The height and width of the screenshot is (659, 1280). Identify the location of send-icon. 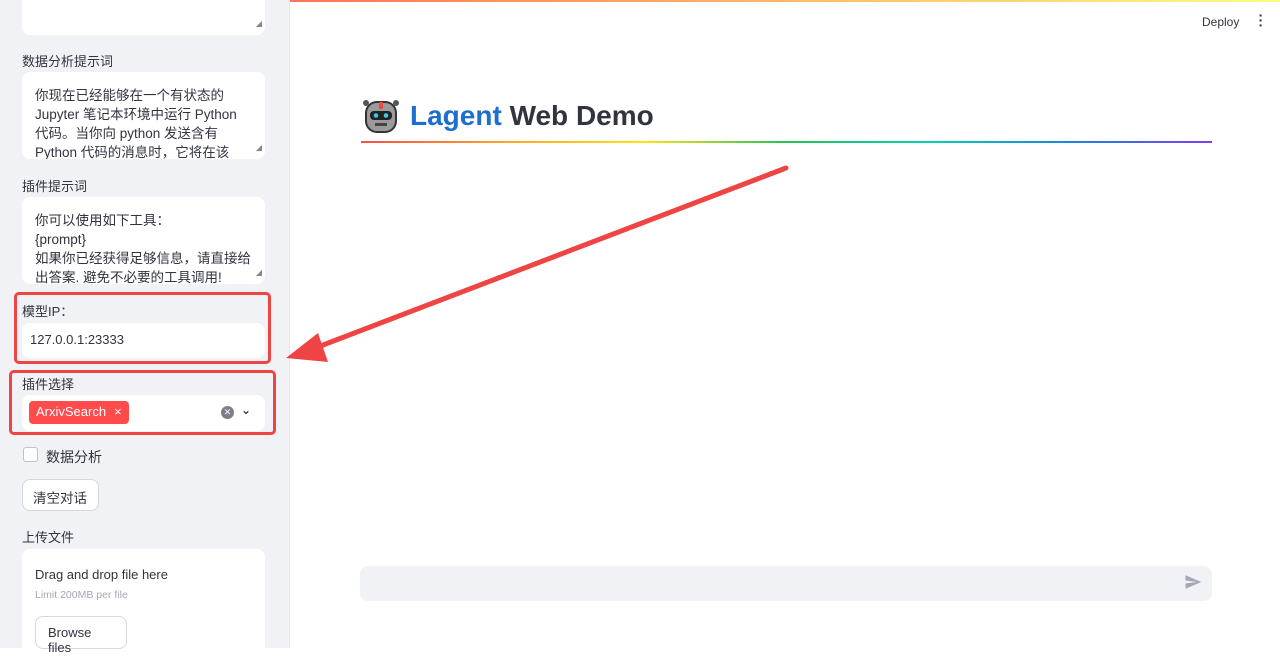
(1193, 582).